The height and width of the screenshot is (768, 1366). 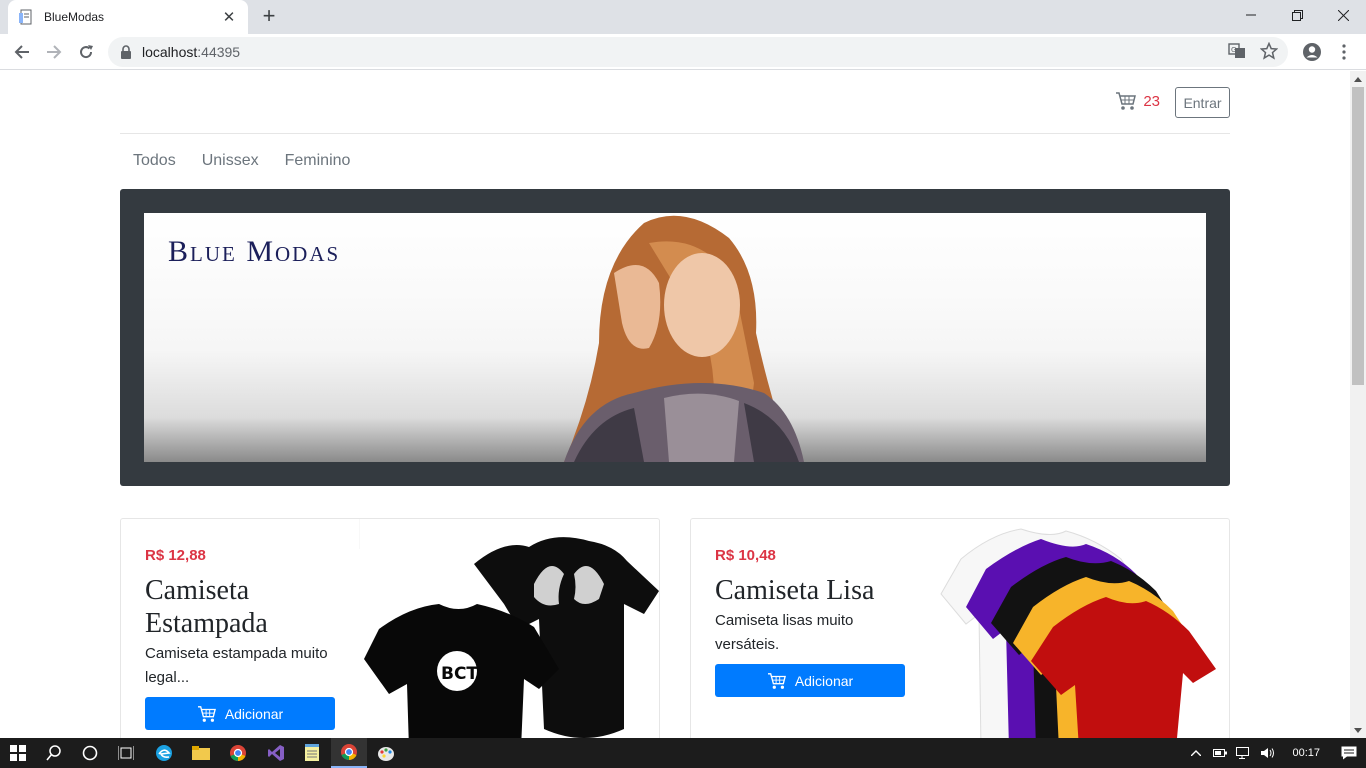 What do you see at coordinates (1269, 51) in the screenshot?
I see `bookmark-star-icon` at bounding box center [1269, 51].